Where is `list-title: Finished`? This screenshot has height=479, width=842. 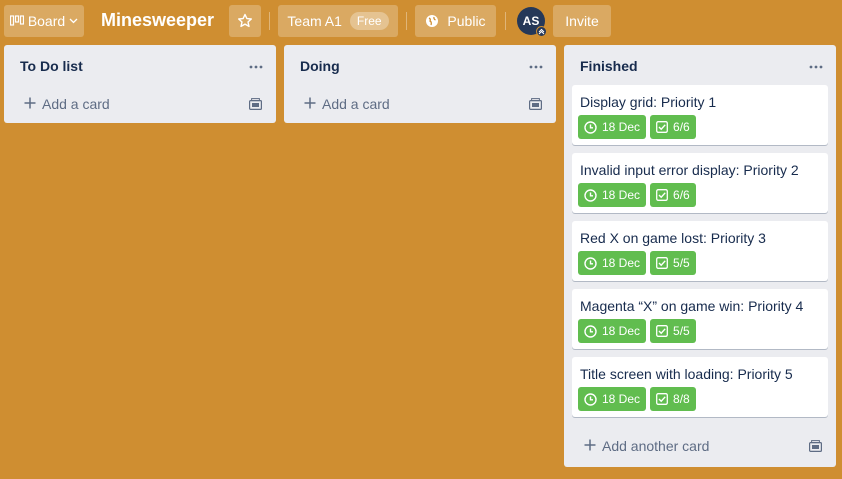 list-title: Finished is located at coordinates (609, 66).